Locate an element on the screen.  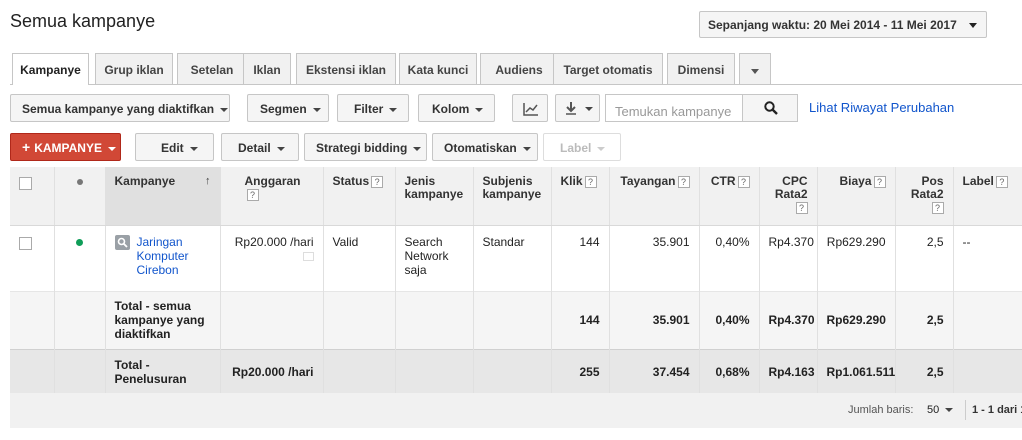
tab-target-otomatis: Target otomatis is located at coordinates (608, 68).